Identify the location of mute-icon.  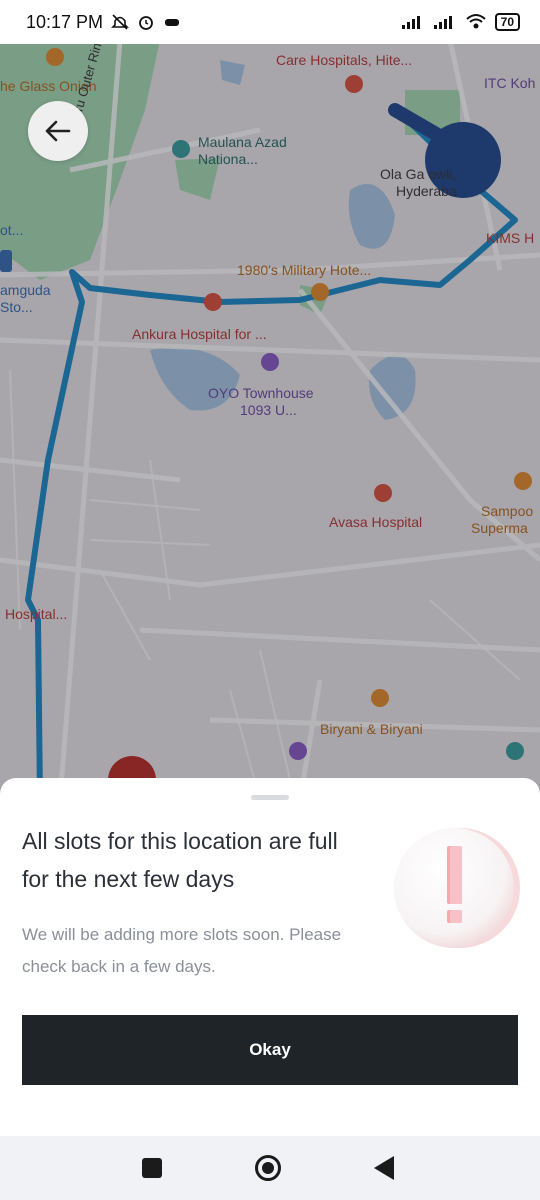
(120, 22).